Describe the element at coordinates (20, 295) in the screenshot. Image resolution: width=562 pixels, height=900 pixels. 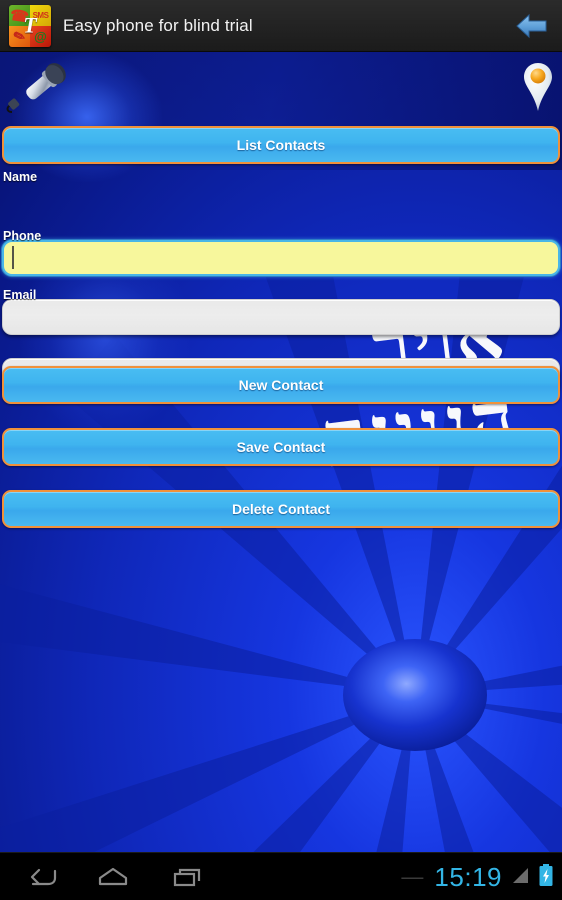
I see `email-label: Email` at that location.